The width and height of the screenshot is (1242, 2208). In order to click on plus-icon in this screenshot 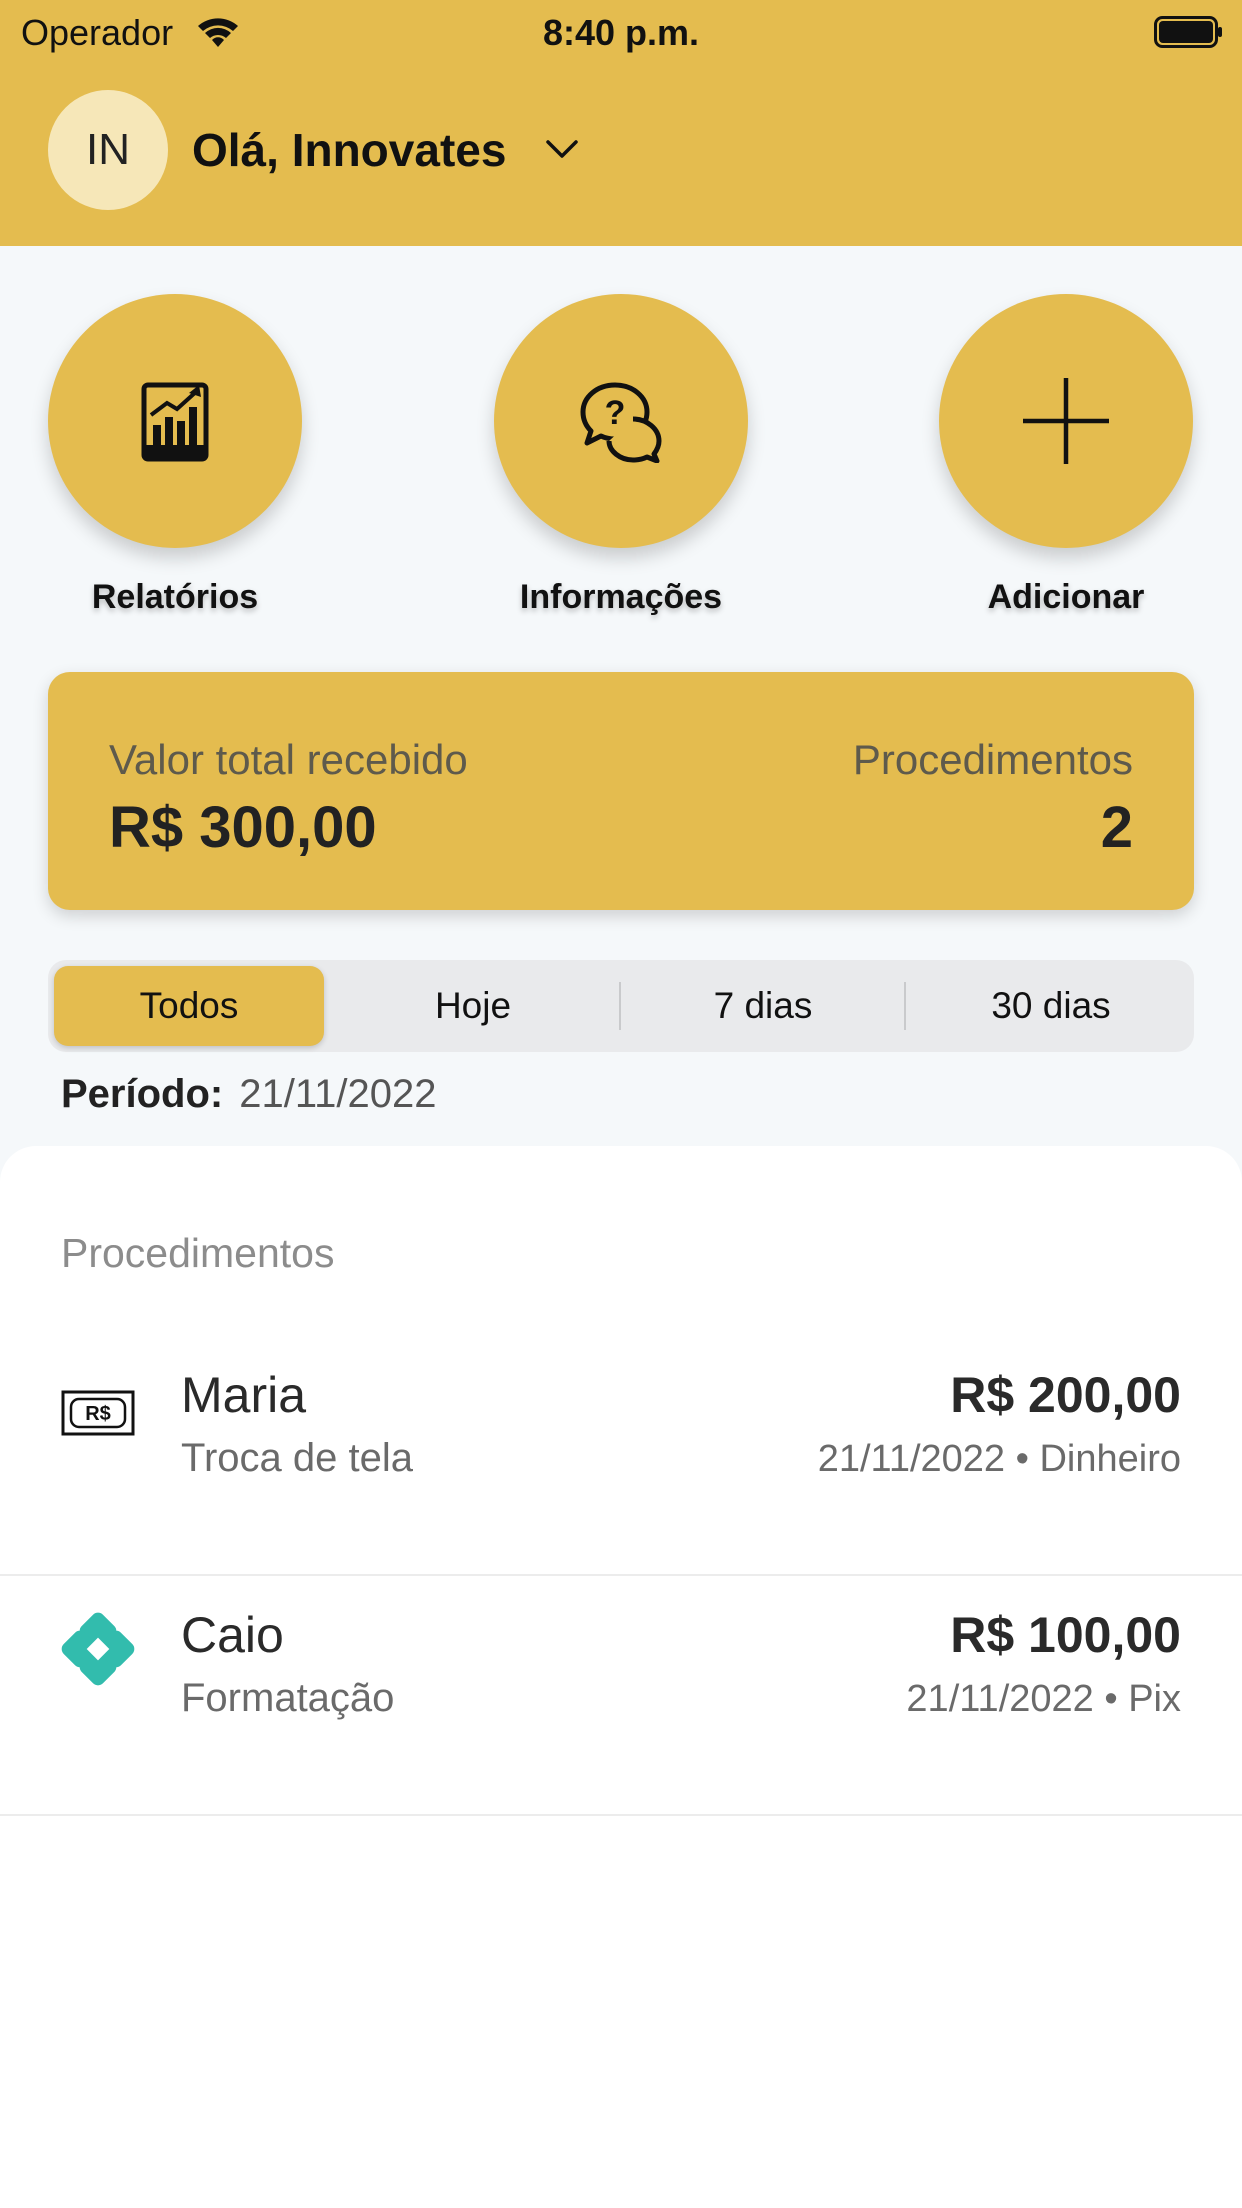, I will do `click(1066, 421)`.